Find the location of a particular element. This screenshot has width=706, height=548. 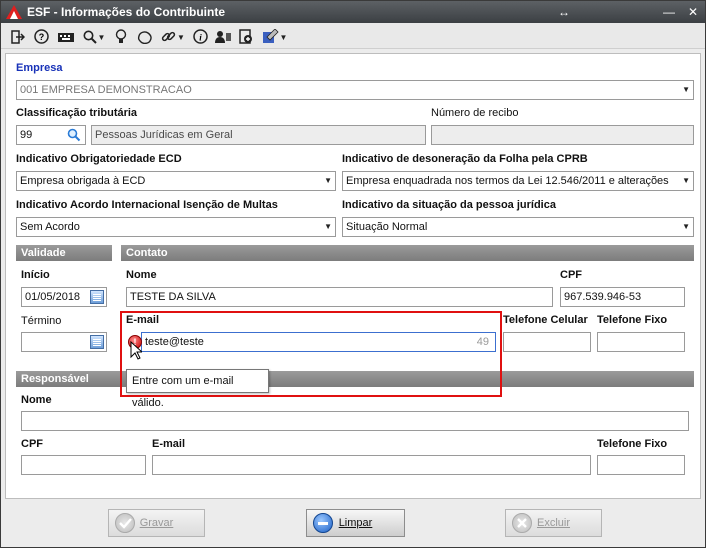

lookup-search-icon is located at coordinates (74, 135).